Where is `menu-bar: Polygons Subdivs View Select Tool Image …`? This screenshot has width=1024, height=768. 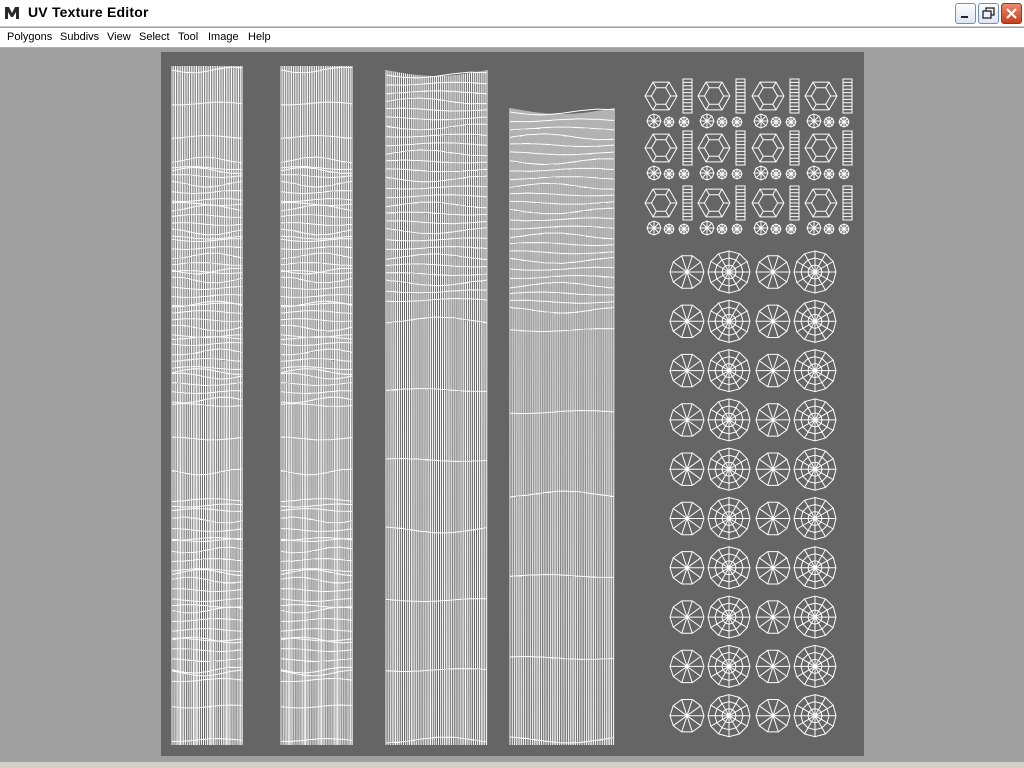
menu-bar: Polygons Subdivs View Select Tool Image … is located at coordinates (512, 38).